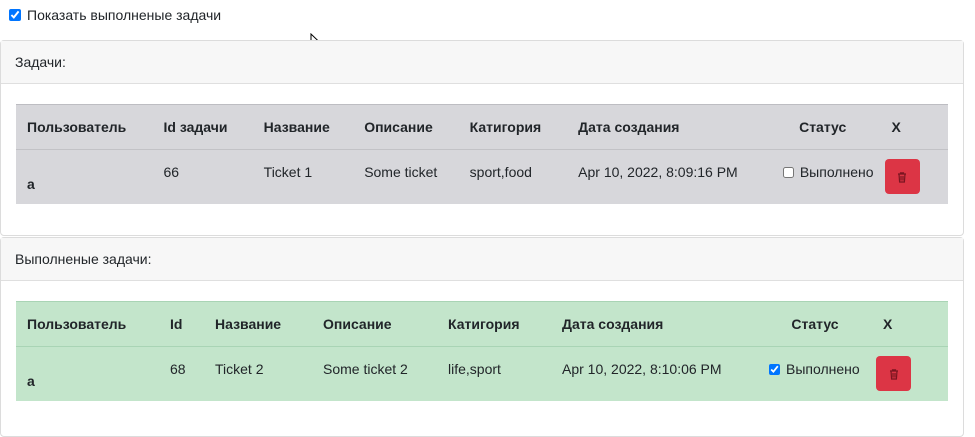  I want to click on tasks-card-title: Задачи:, so click(40, 62).